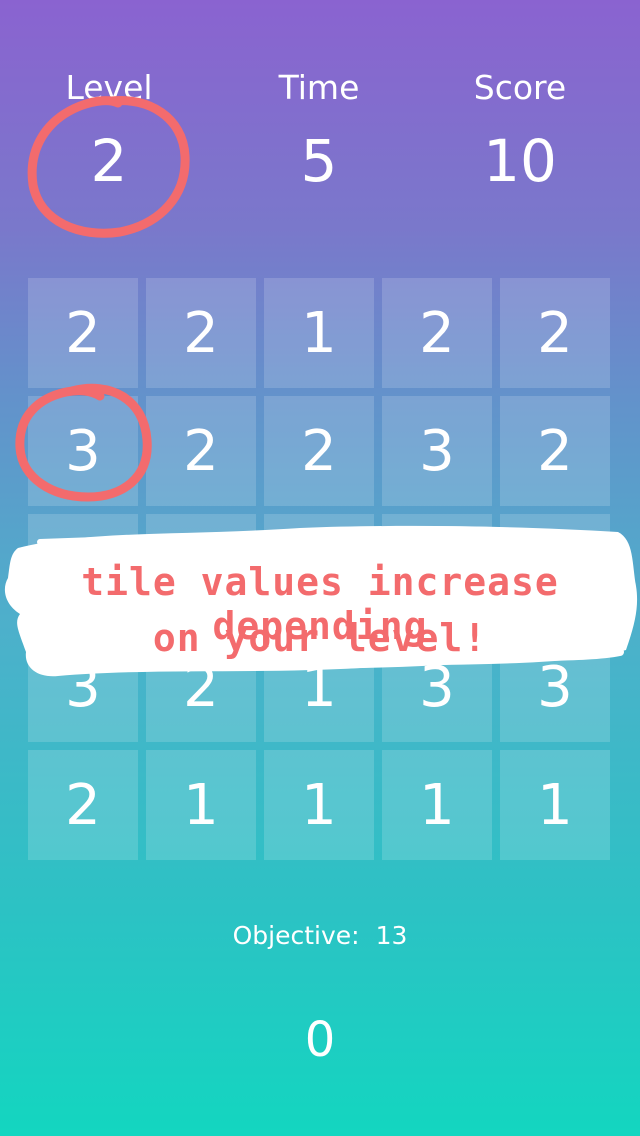 Image resolution: width=640 pixels, height=1136 pixels. I want to click on level-stat: Level 2, so click(109, 133).